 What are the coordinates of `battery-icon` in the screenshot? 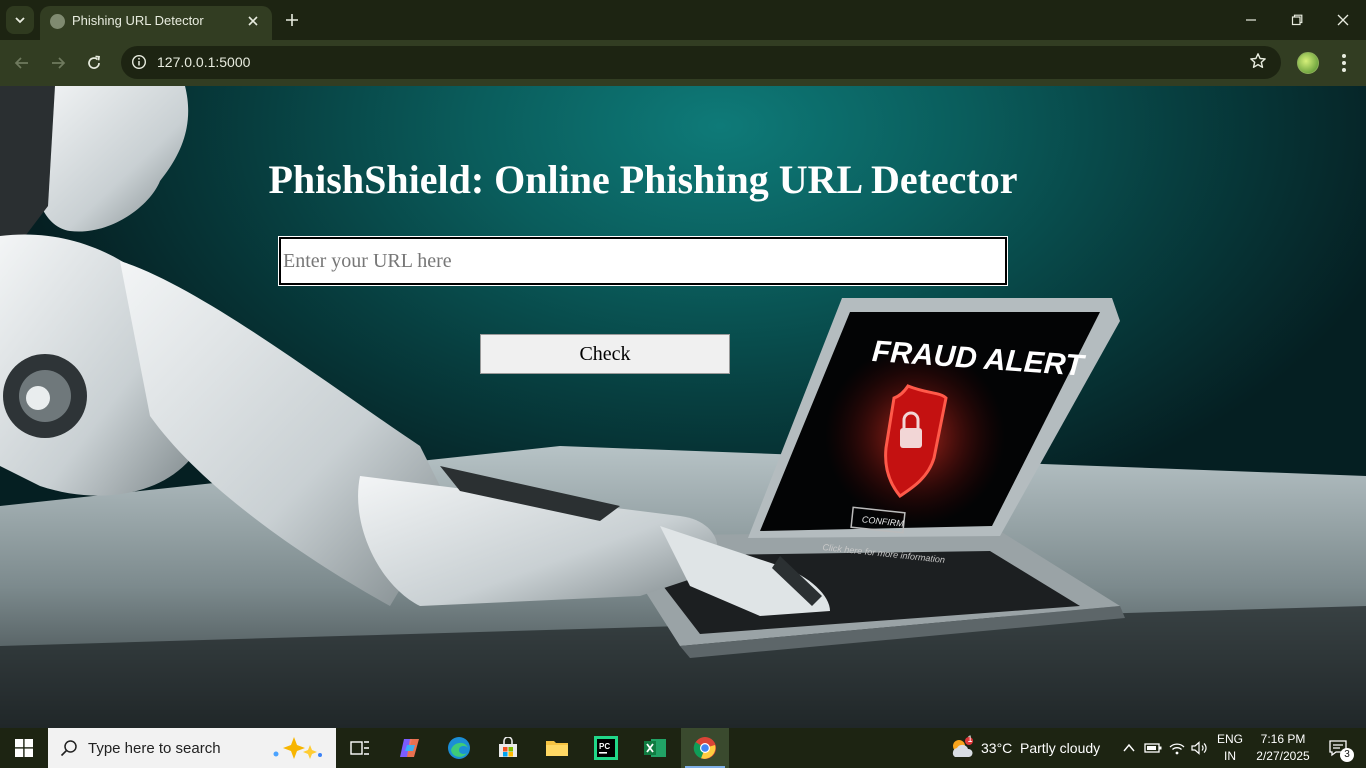 It's located at (1153, 748).